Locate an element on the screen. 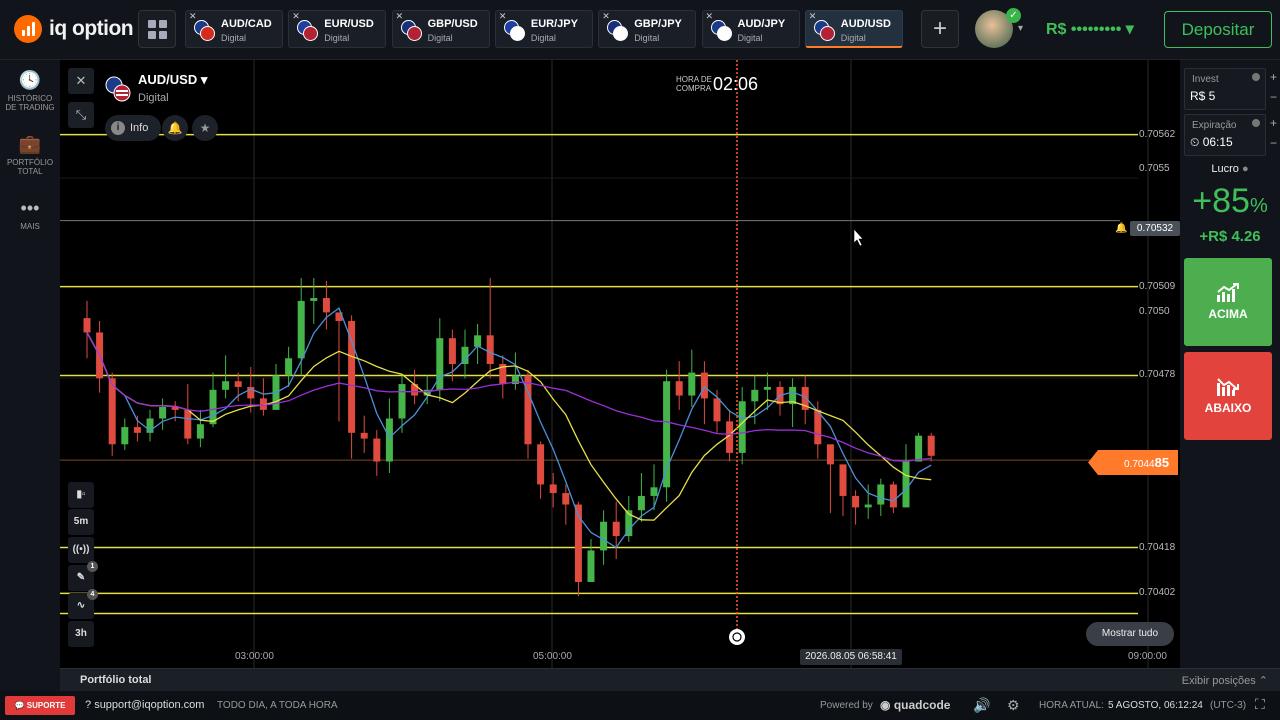  current-time-value: 5 AGOSTO, 06:12:24 is located at coordinates (1155, 705).